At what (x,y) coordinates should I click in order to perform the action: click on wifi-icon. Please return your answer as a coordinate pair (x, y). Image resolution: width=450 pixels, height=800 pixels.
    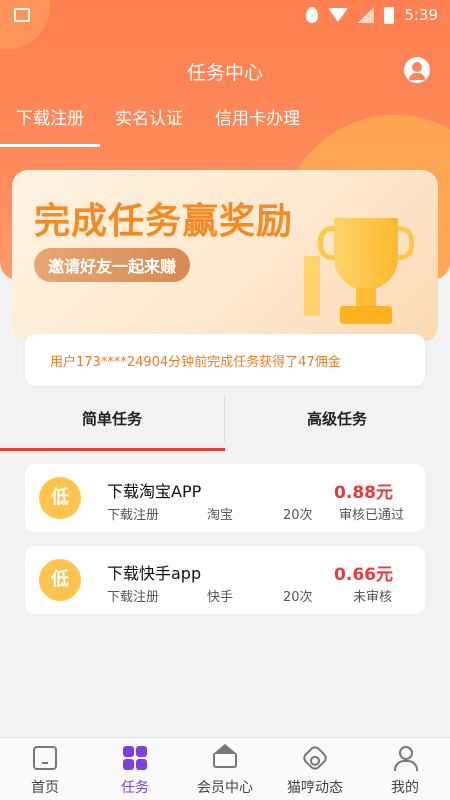
    Looking at the image, I should click on (338, 15).